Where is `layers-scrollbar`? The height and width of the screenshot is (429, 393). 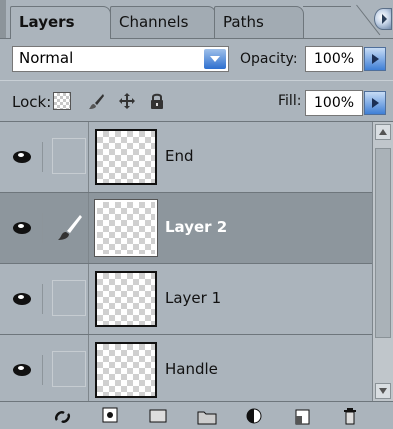
layers-scrollbar is located at coordinates (382, 261).